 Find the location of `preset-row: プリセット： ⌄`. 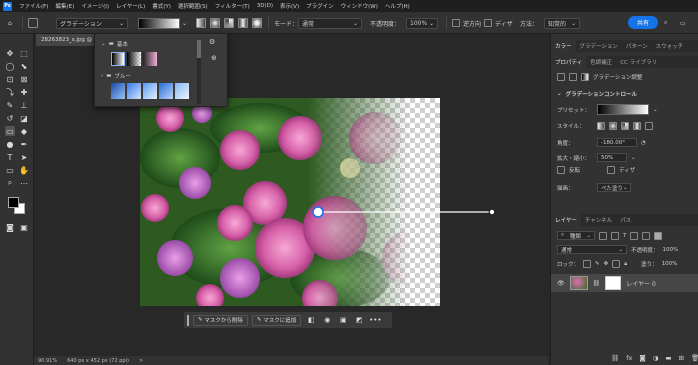

preset-row: プリセット： ⌄ is located at coordinates (607, 109).